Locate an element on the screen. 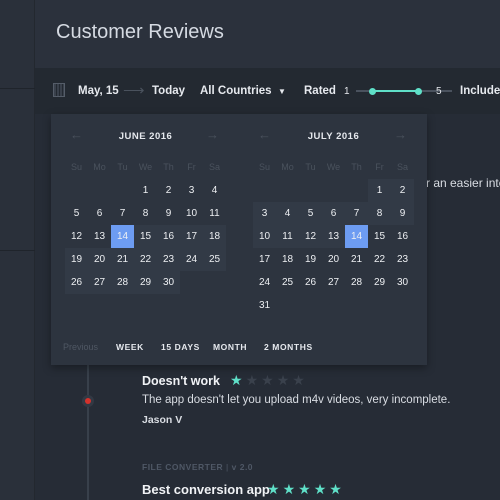 The height and width of the screenshot is (500, 500). date-from: May, 15 is located at coordinates (98, 91).